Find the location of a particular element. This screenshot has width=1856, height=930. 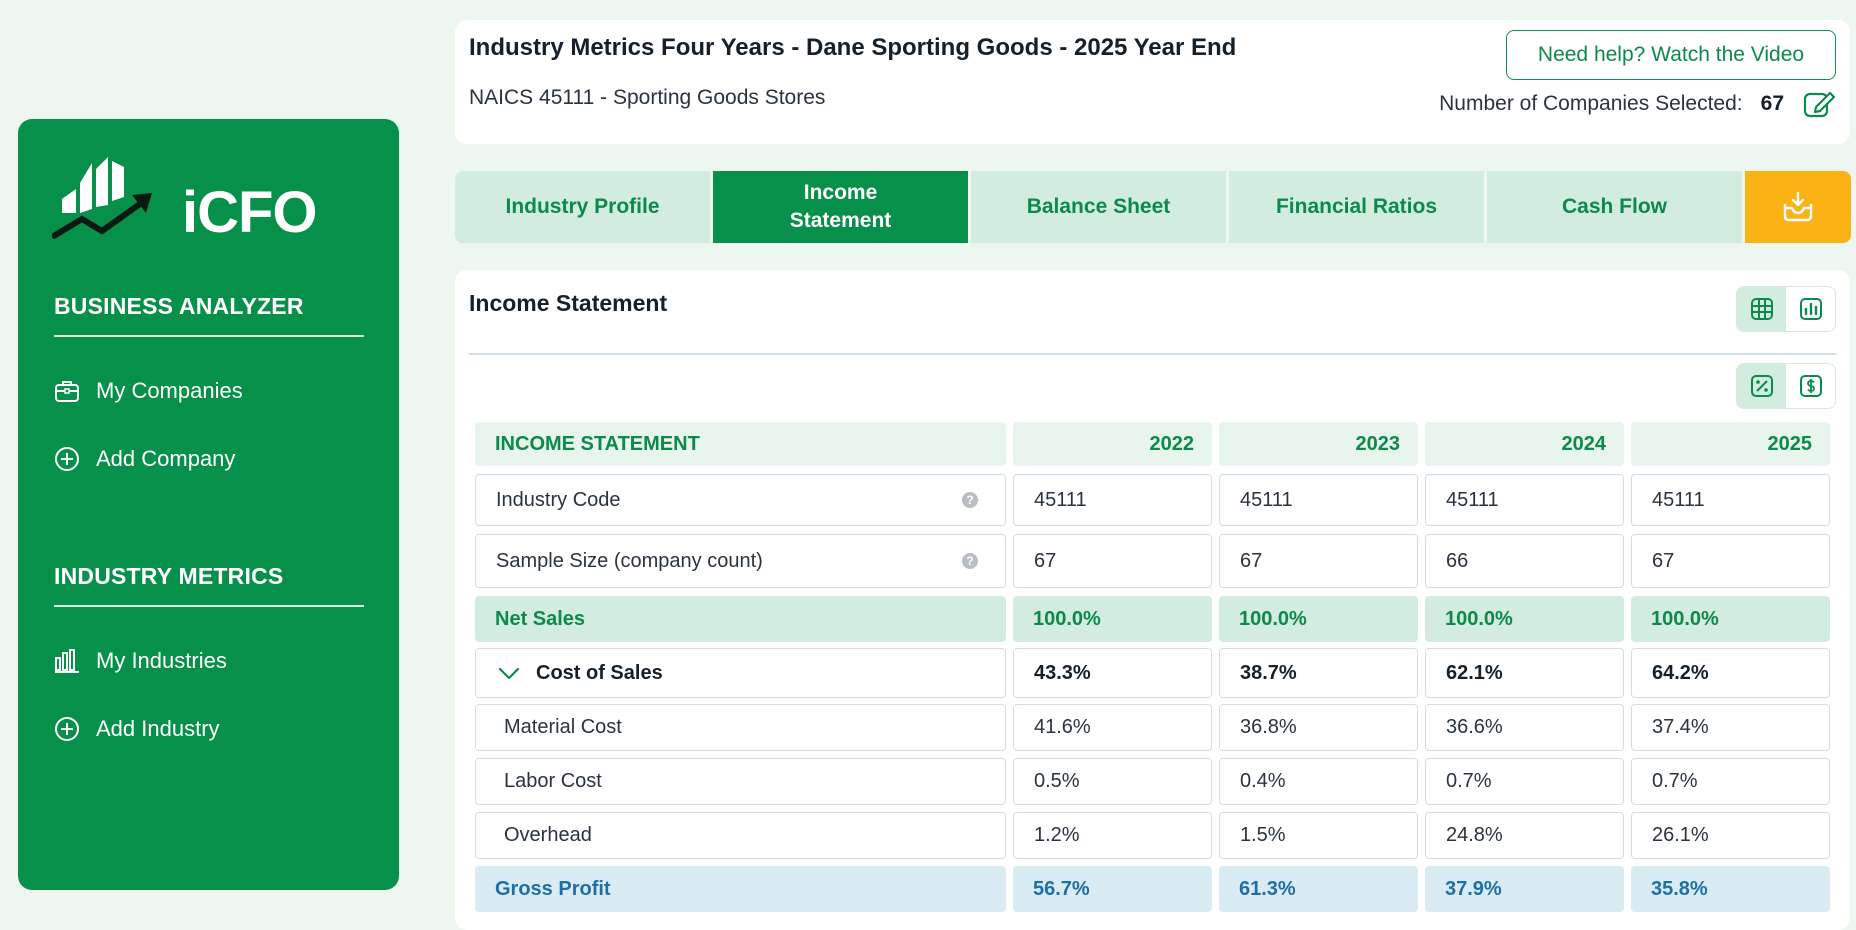

tab-industry-profile: Industry Profile is located at coordinates (582, 207).